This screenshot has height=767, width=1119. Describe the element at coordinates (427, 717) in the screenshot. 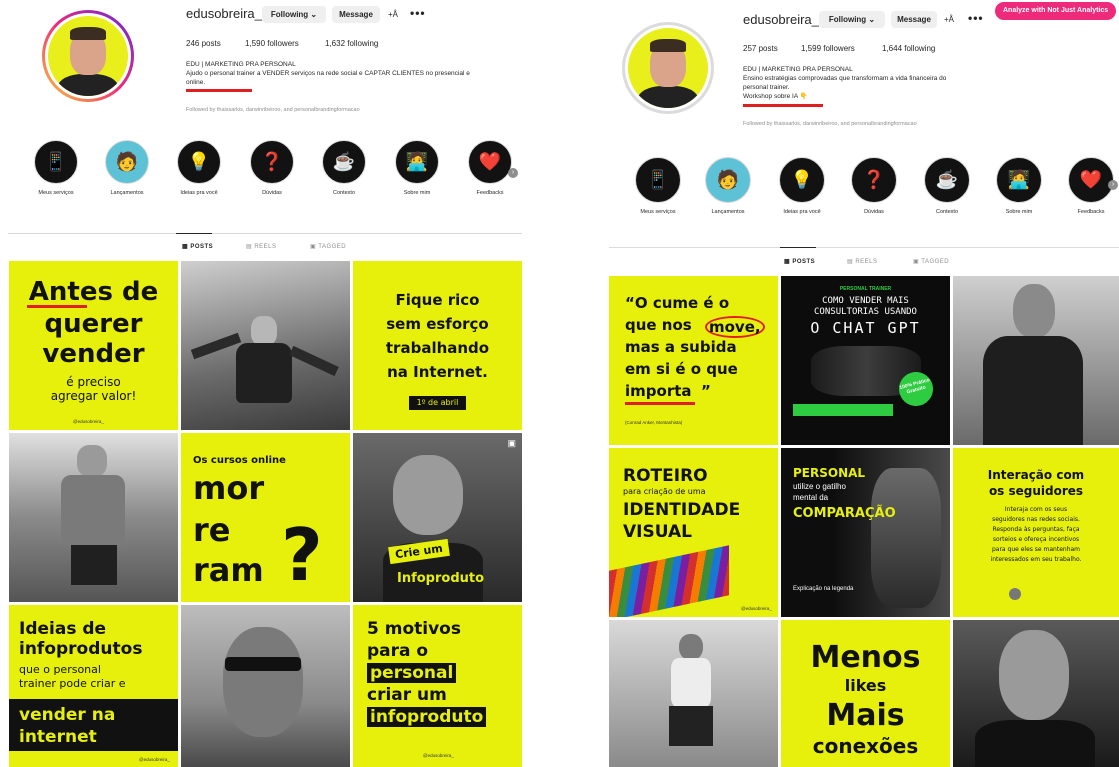

I see `post-text: infoproduto` at that location.